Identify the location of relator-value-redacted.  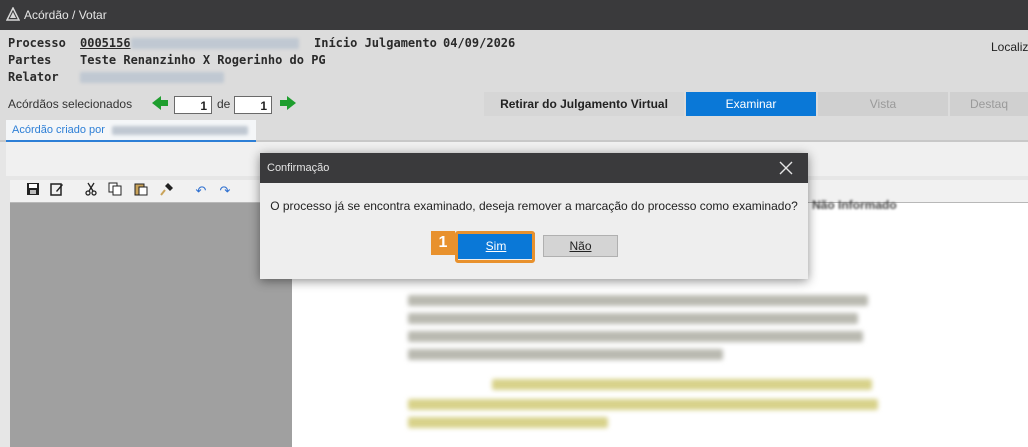
(152, 77).